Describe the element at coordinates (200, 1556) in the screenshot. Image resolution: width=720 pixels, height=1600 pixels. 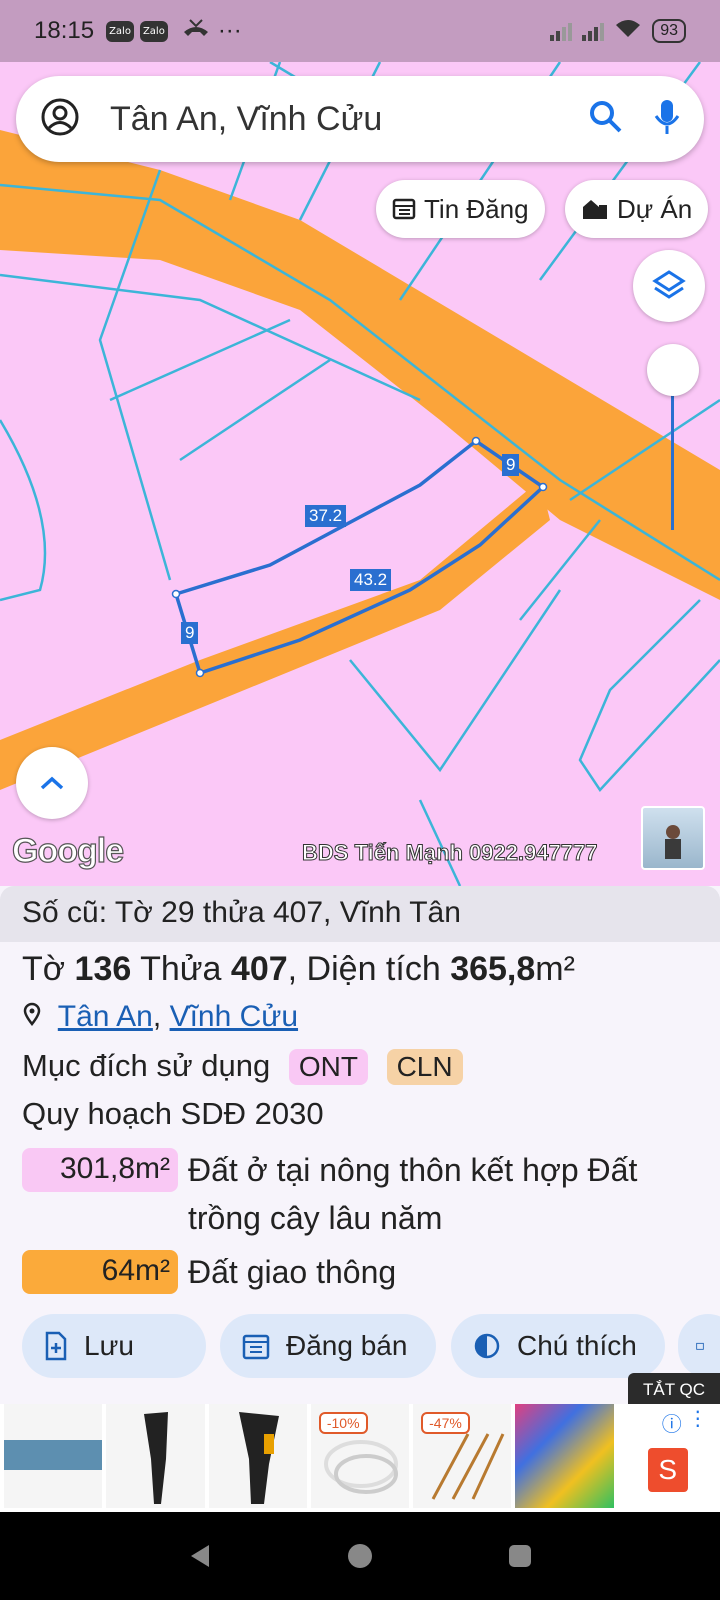
I see `back-icon` at that location.